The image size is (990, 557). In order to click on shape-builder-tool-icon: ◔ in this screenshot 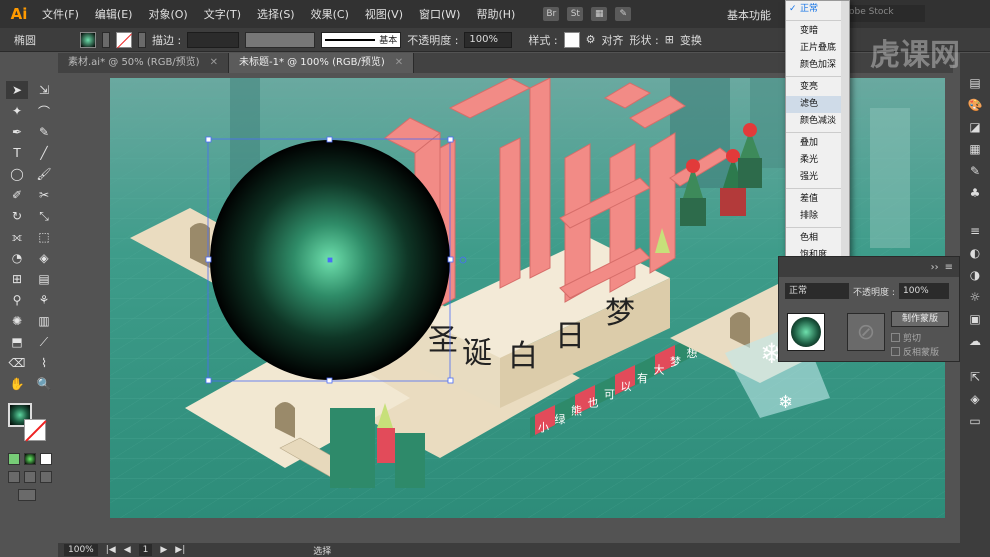, I will do `click(17, 258)`.